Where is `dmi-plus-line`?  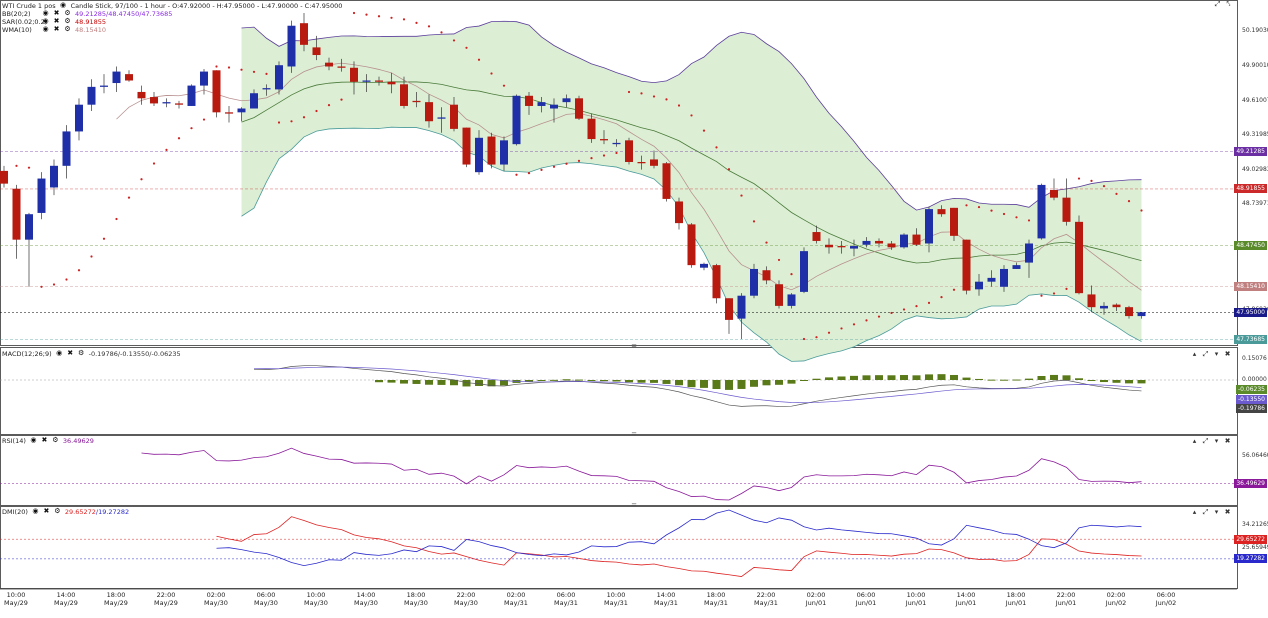
dmi-plus-line is located at coordinates (679, 546).